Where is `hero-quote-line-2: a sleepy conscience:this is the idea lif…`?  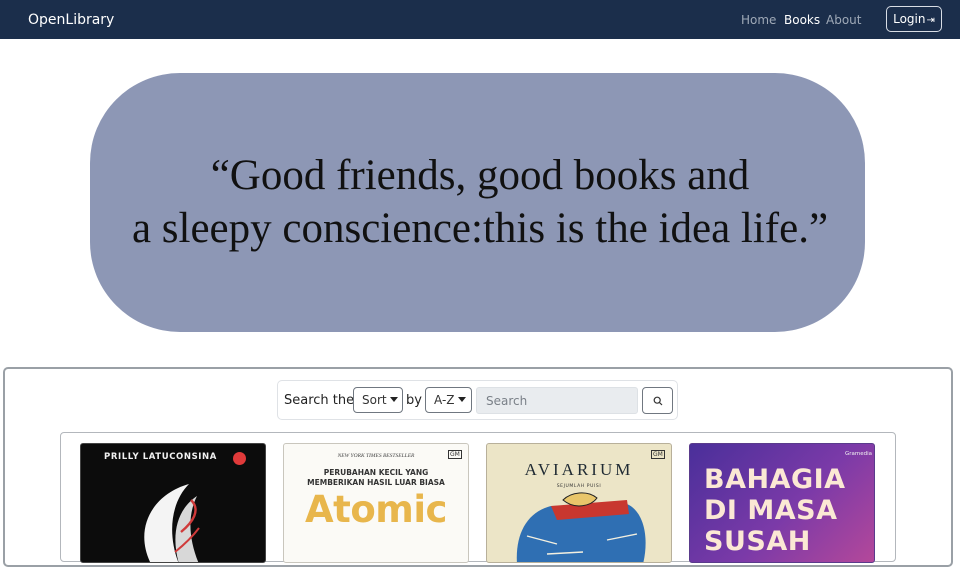 hero-quote-line-2: a sleepy conscience:this is the idea lif… is located at coordinates (480, 228).